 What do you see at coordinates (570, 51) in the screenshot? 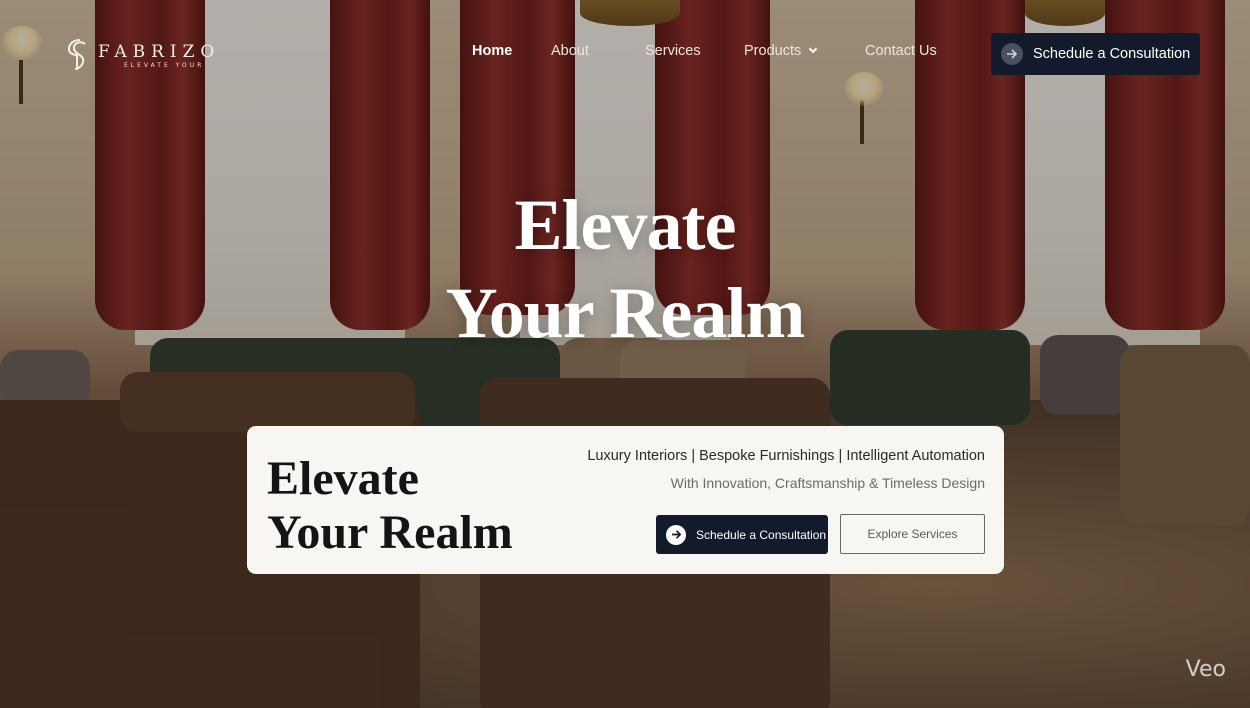
I see `nav-item-about: About` at bounding box center [570, 51].